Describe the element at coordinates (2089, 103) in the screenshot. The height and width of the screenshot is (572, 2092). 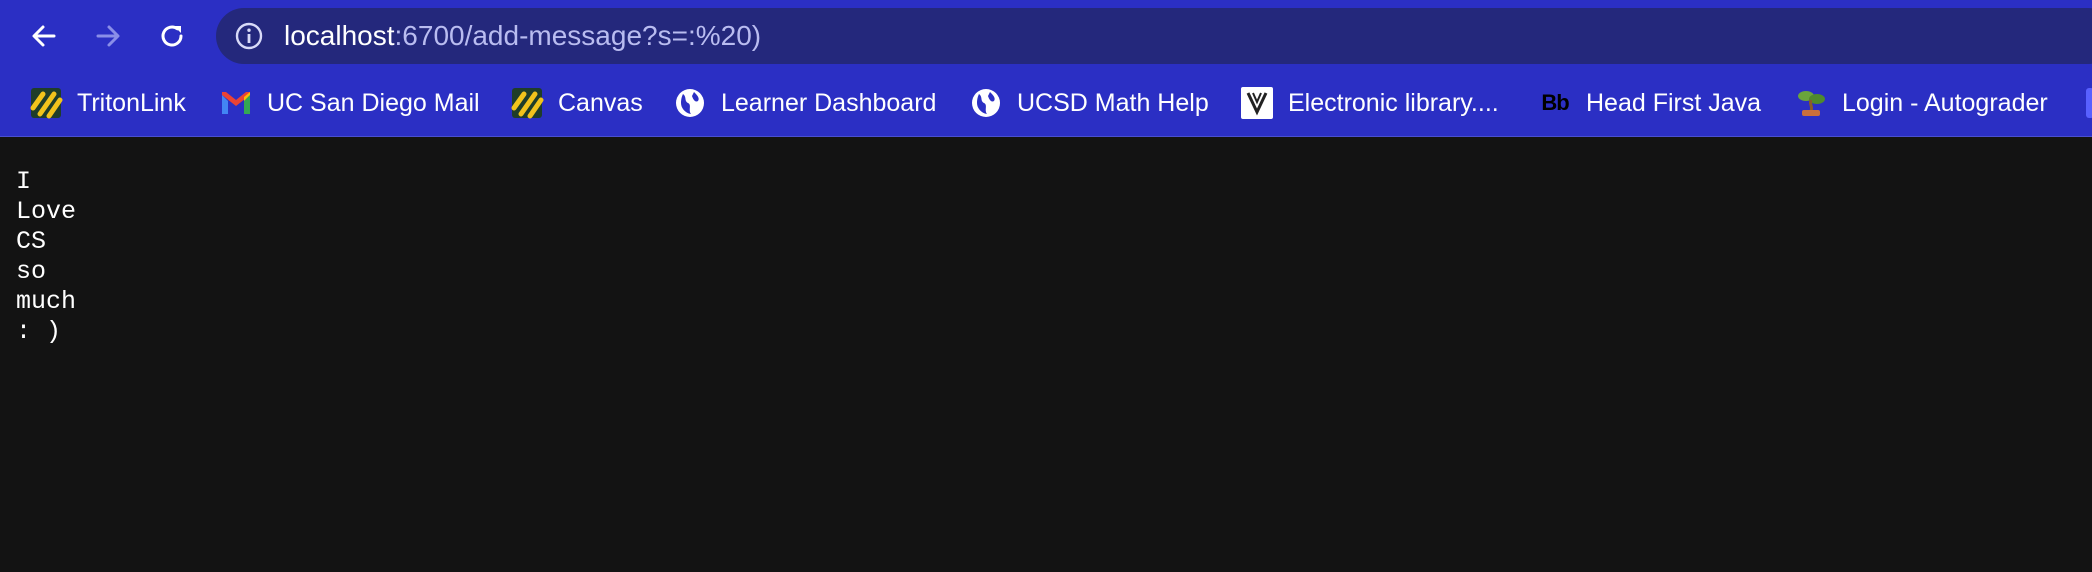
I see `bookmarks-overflow-edge` at that location.